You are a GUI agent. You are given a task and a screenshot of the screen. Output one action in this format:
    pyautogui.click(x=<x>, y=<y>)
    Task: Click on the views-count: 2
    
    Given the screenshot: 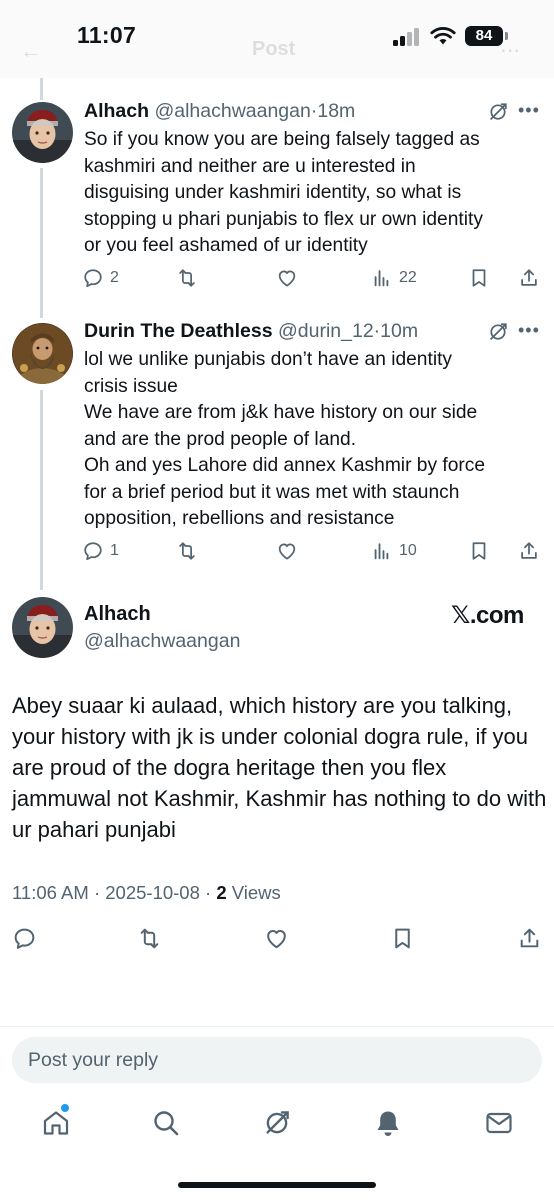 What is the action you would take?
    pyautogui.click(x=221, y=892)
    